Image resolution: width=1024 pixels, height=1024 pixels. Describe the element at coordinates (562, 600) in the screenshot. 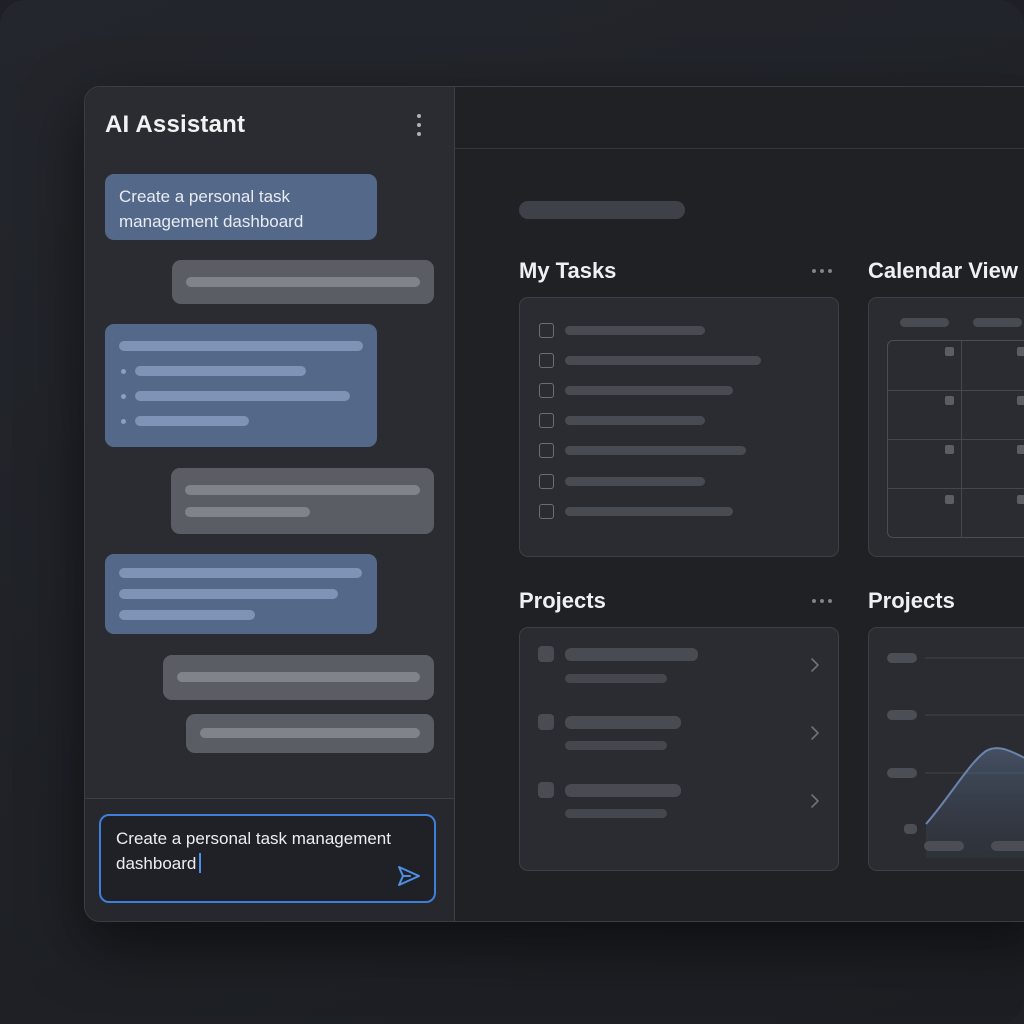

I see `projects-title: Projects` at that location.